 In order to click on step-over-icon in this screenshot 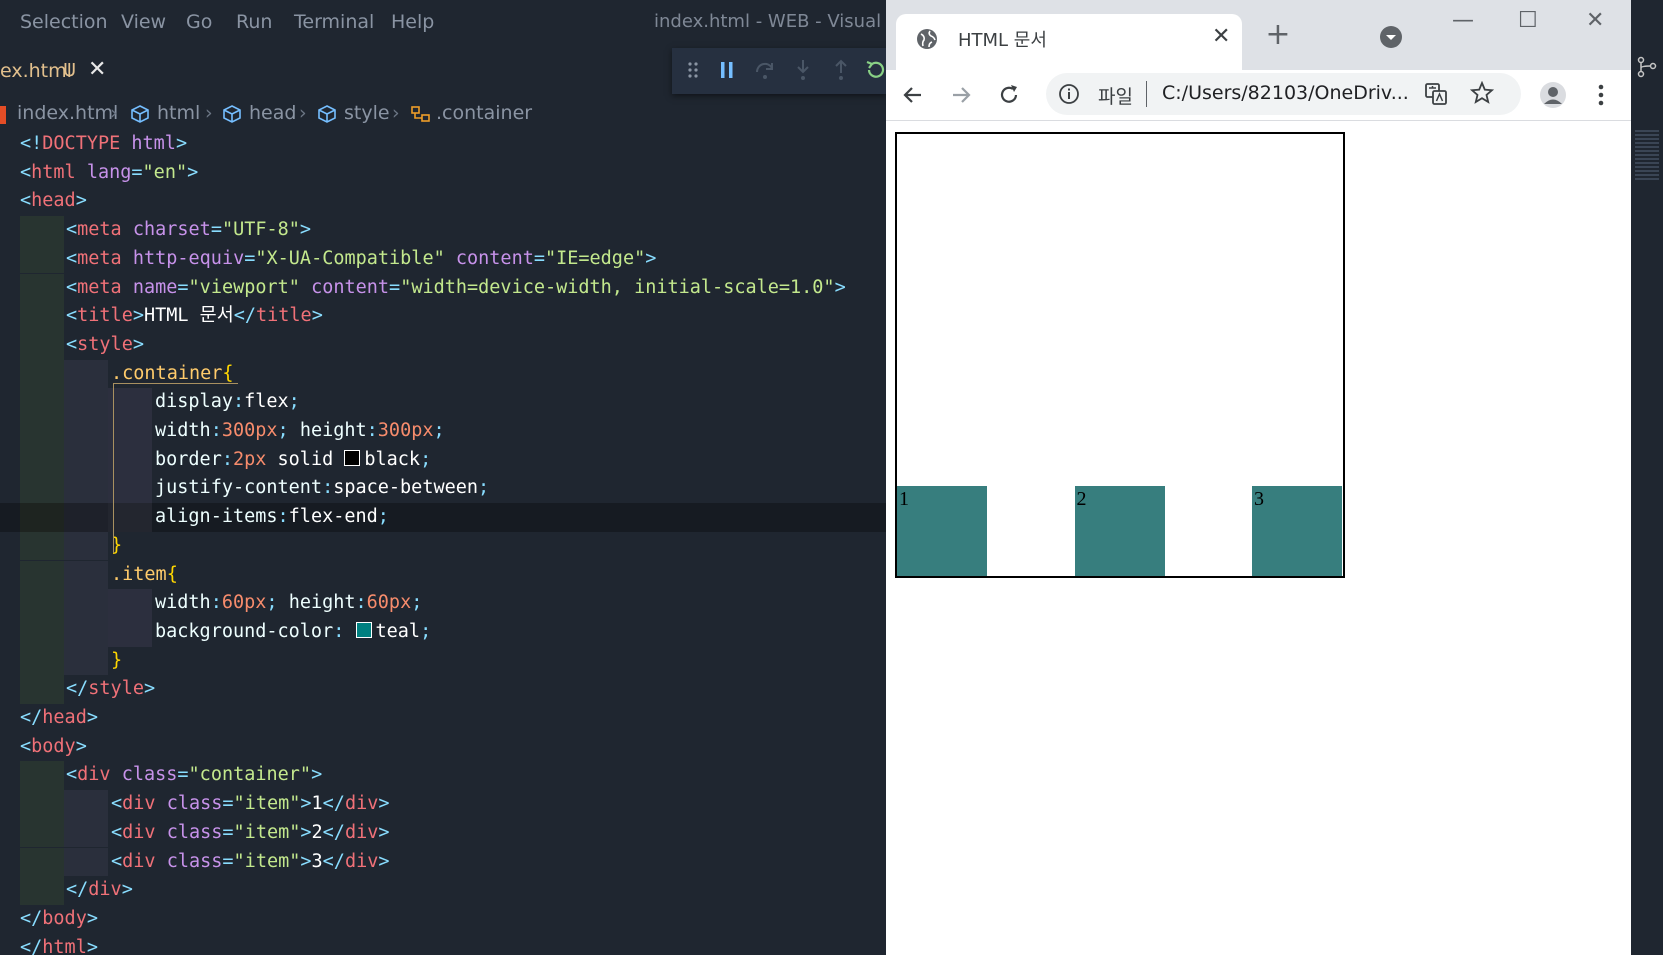, I will do `click(765, 70)`.